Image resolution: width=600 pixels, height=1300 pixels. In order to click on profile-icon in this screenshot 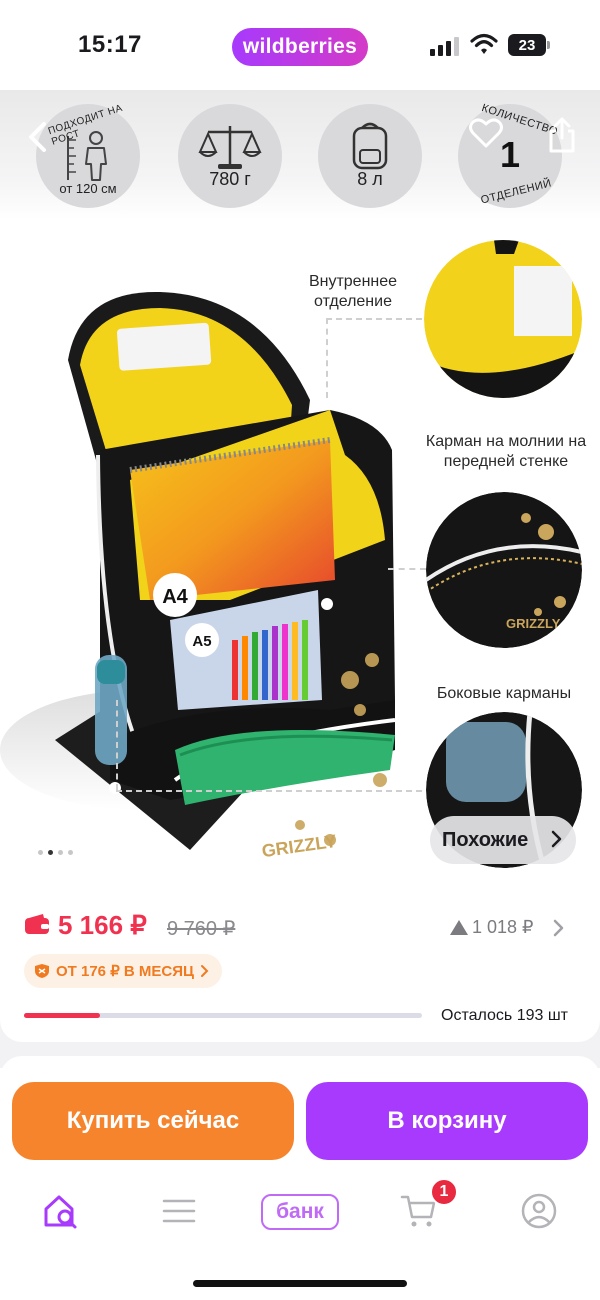, I will do `click(539, 1211)`.